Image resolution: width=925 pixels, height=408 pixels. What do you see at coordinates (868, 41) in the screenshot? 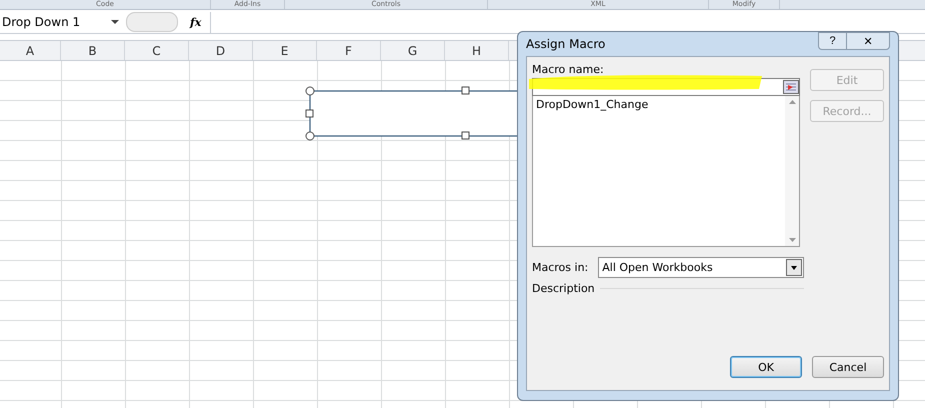
I see `close-button: ✕` at bounding box center [868, 41].